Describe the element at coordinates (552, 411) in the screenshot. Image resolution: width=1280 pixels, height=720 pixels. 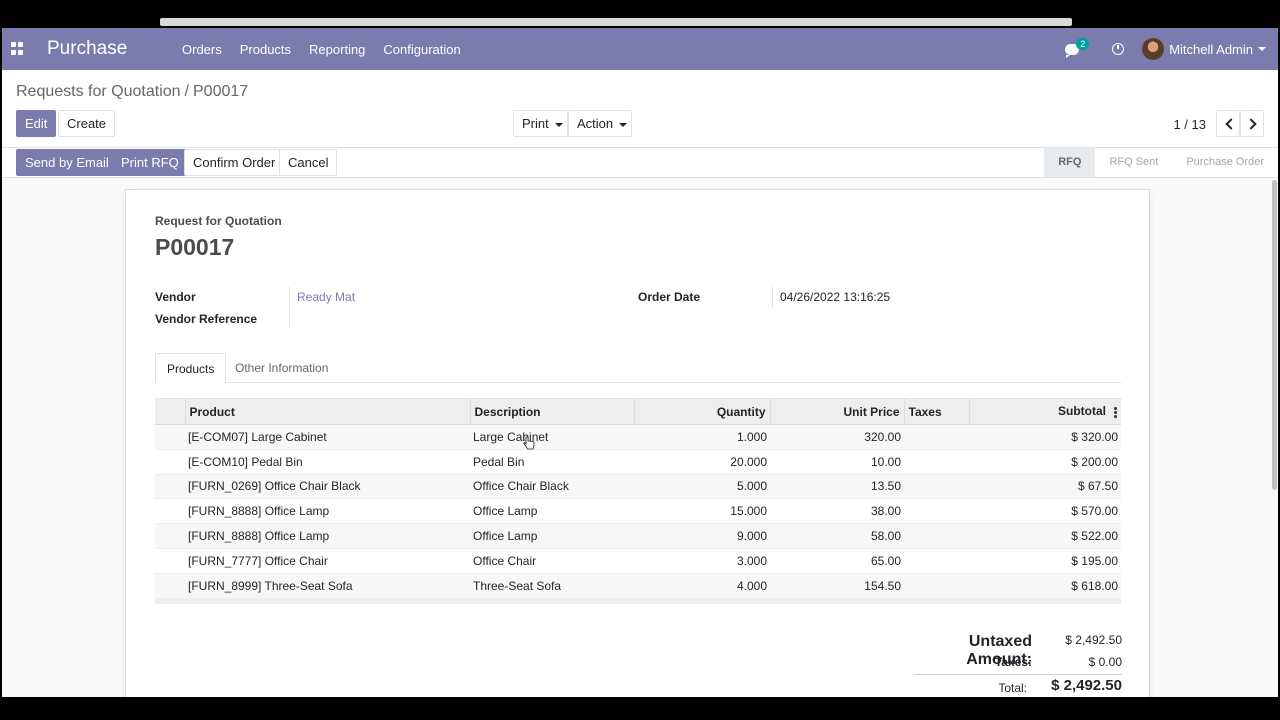
I see `header-description: Description` at that location.